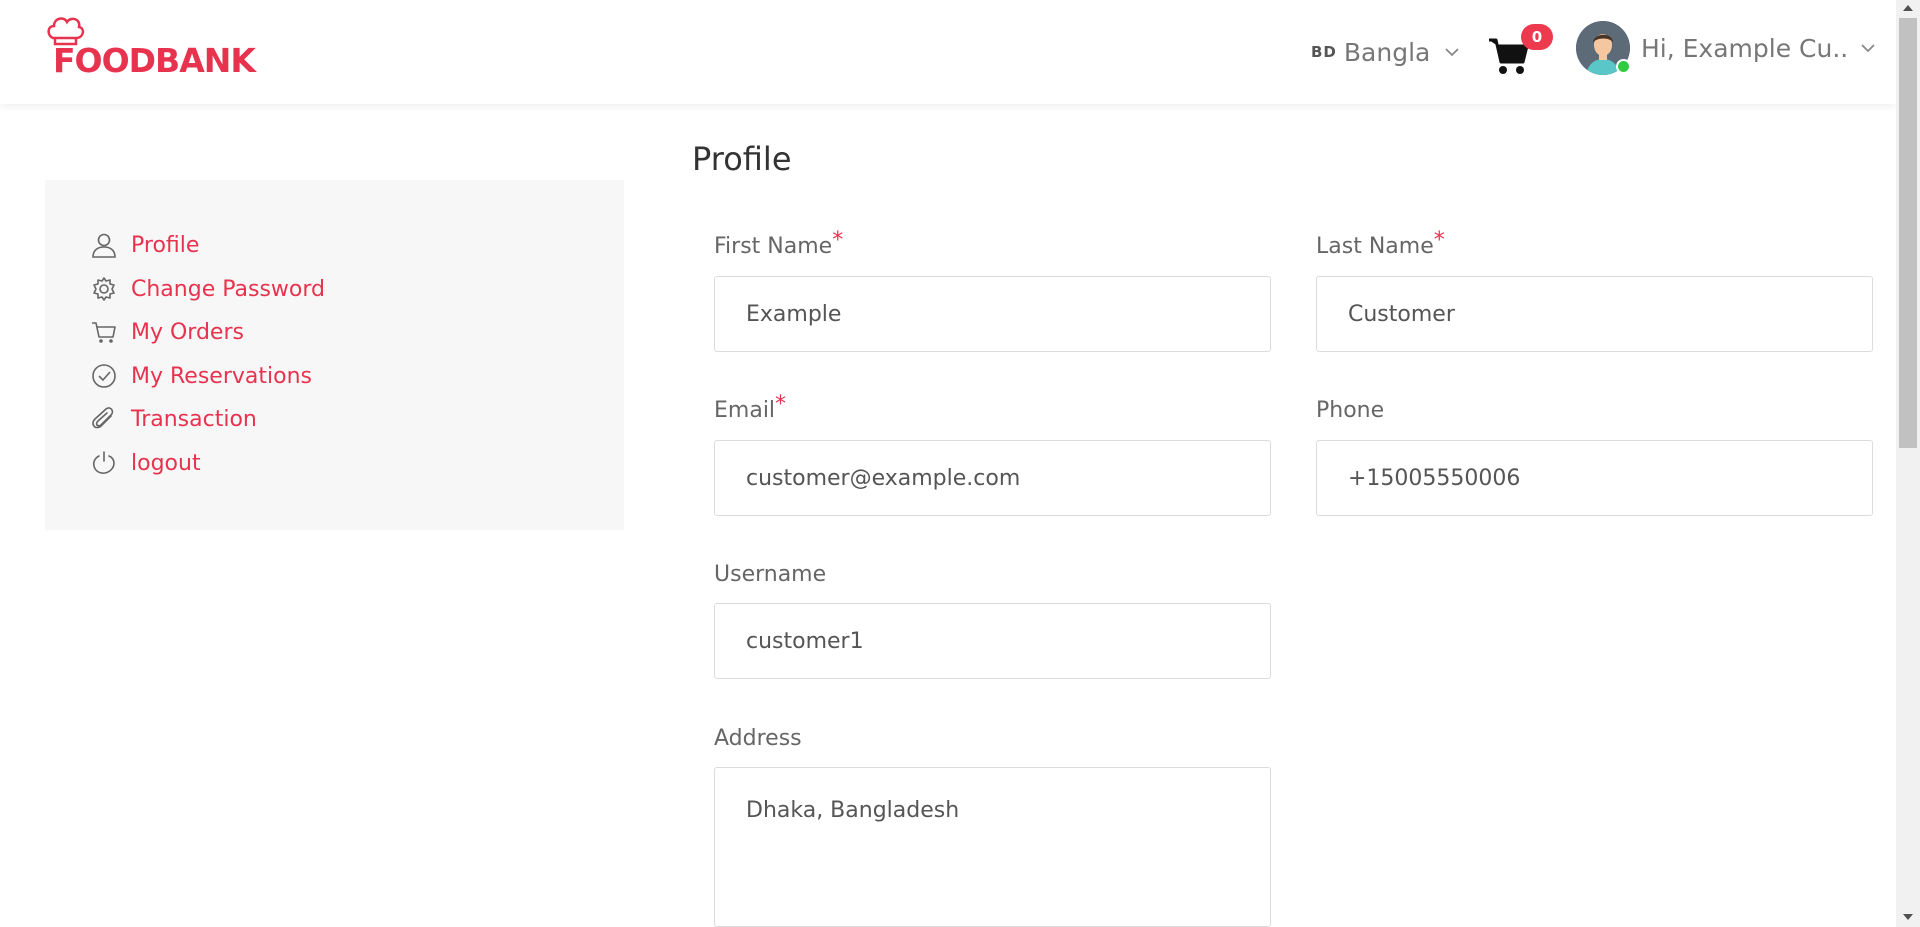 The height and width of the screenshot is (927, 1920). Describe the element at coordinates (948, 52) in the screenshot. I see `top-header: FOODBANK BD Bangla 0 Hi, Example Cu..` at that location.